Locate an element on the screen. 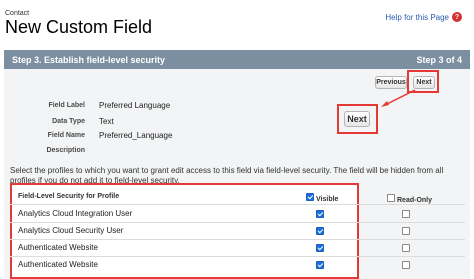 Image resolution: width=474 pixels, height=279 pixels. help-link-label: Help for this Page is located at coordinates (417, 17).